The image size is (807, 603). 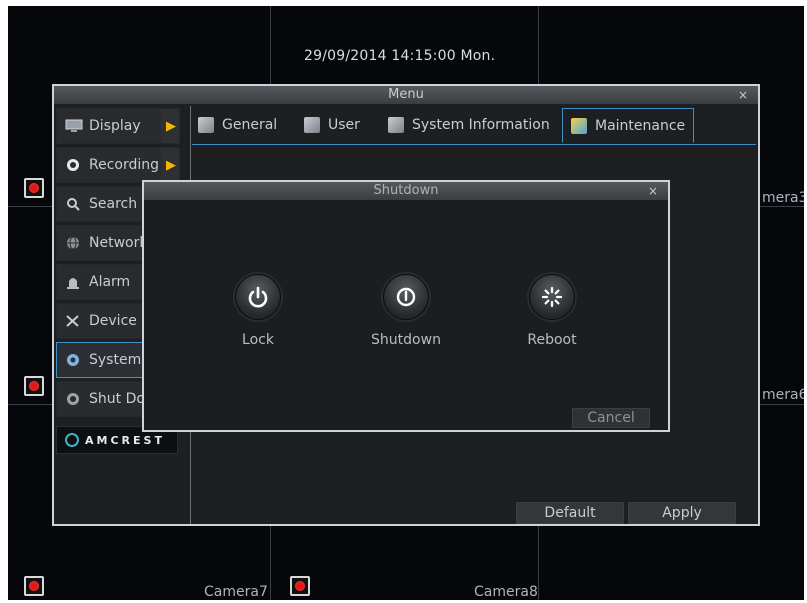 What do you see at coordinates (552, 340) in the screenshot?
I see `action-label: Reboot` at bounding box center [552, 340].